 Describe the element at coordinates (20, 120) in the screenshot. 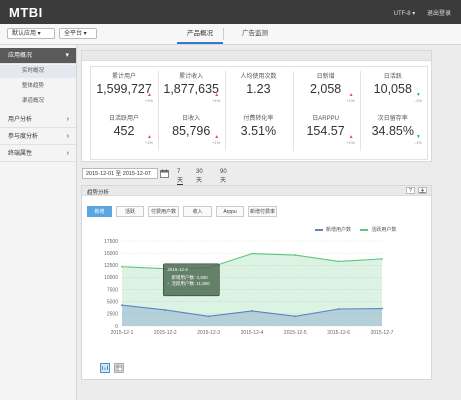

I see `sidebar-item-label: 用户分析` at that location.